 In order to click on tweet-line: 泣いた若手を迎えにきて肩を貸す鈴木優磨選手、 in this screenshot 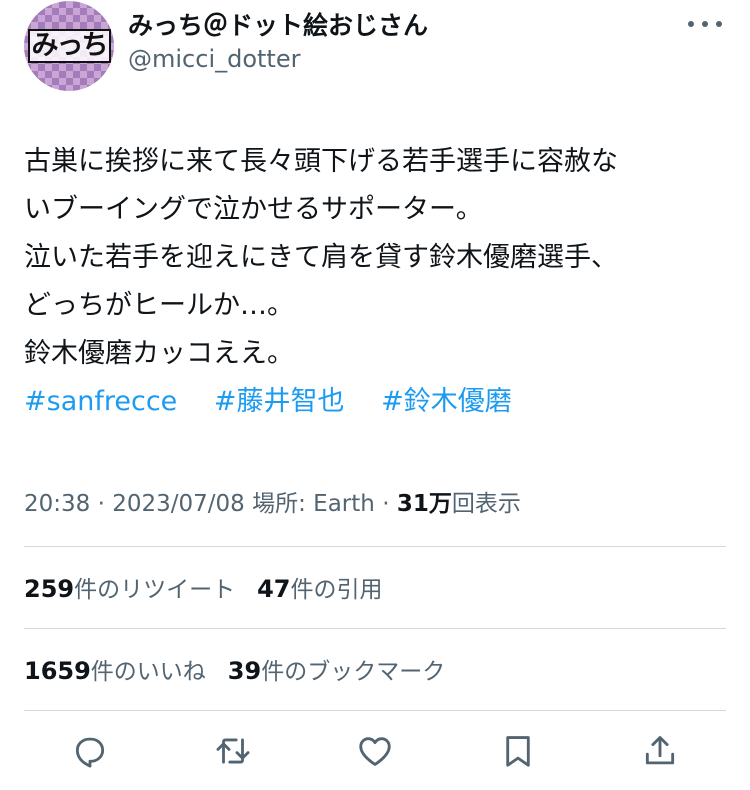, I will do `click(321, 257)`.